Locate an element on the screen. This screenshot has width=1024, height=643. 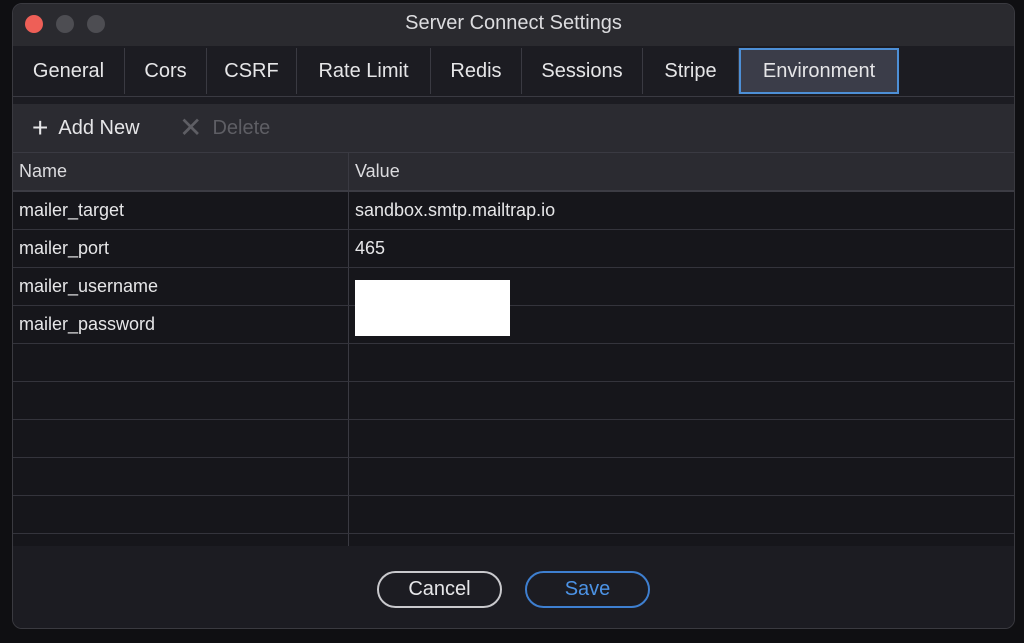
add-new-label: Add New is located at coordinates (99, 127).